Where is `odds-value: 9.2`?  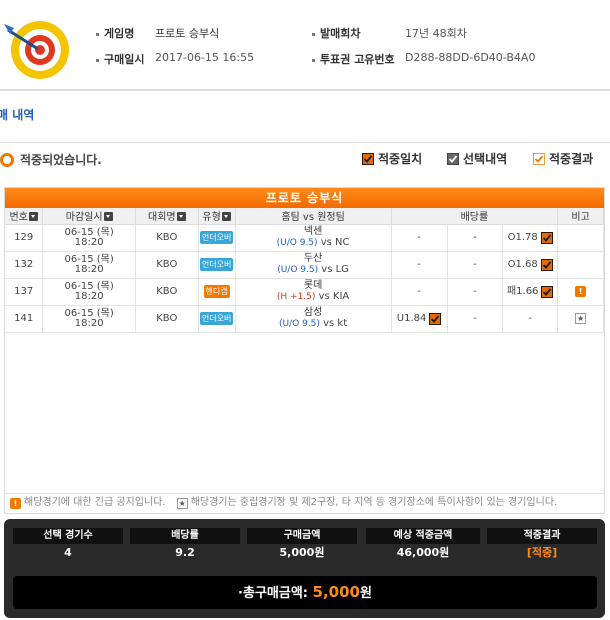
odds-value: 9.2 is located at coordinates (185, 552).